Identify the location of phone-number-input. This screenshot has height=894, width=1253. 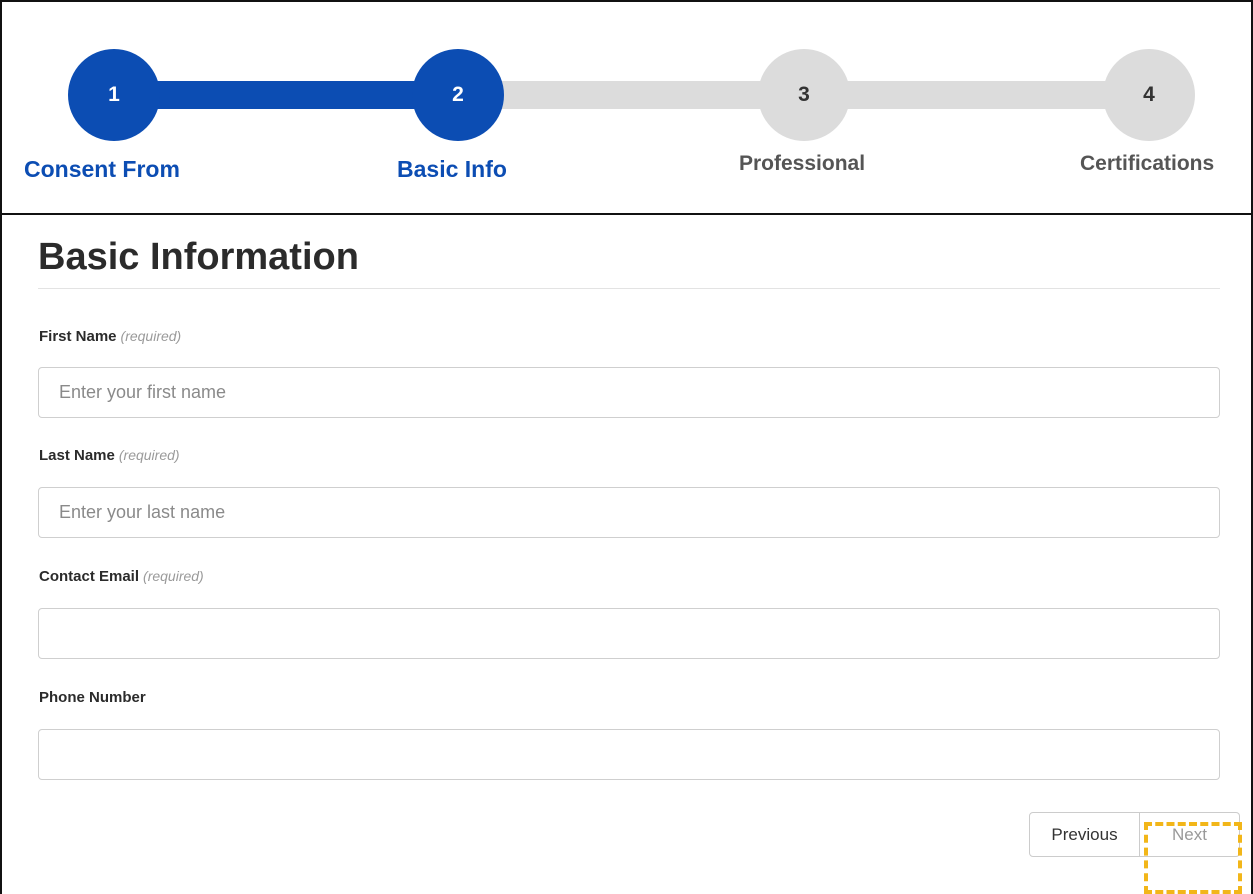
(629, 754).